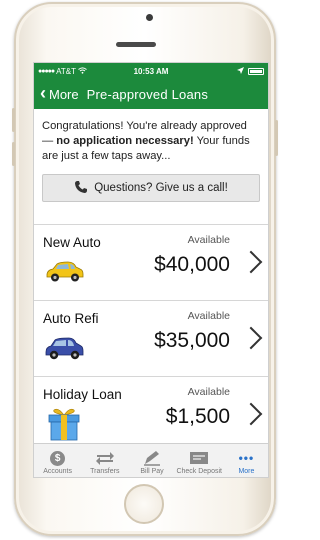 Image resolution: width=320 pixels, height=540 pixels. What do you see at coordinates (105, 471) in the screenshot?
I see `tab-label: Transfers` at bounding box center [105, 471].